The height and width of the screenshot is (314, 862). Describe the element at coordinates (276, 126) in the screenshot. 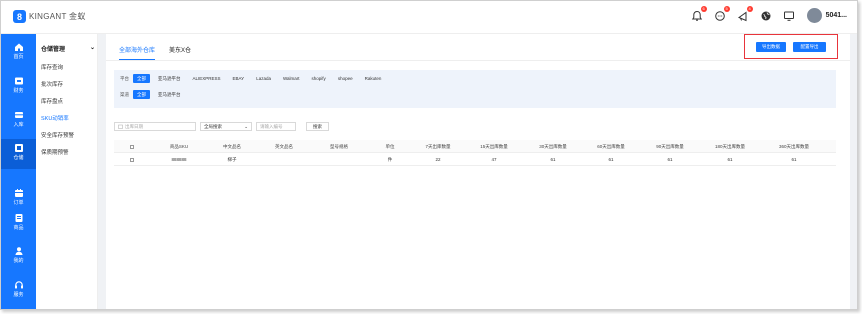

I see `keyword-input: 请输入编号` at that location.